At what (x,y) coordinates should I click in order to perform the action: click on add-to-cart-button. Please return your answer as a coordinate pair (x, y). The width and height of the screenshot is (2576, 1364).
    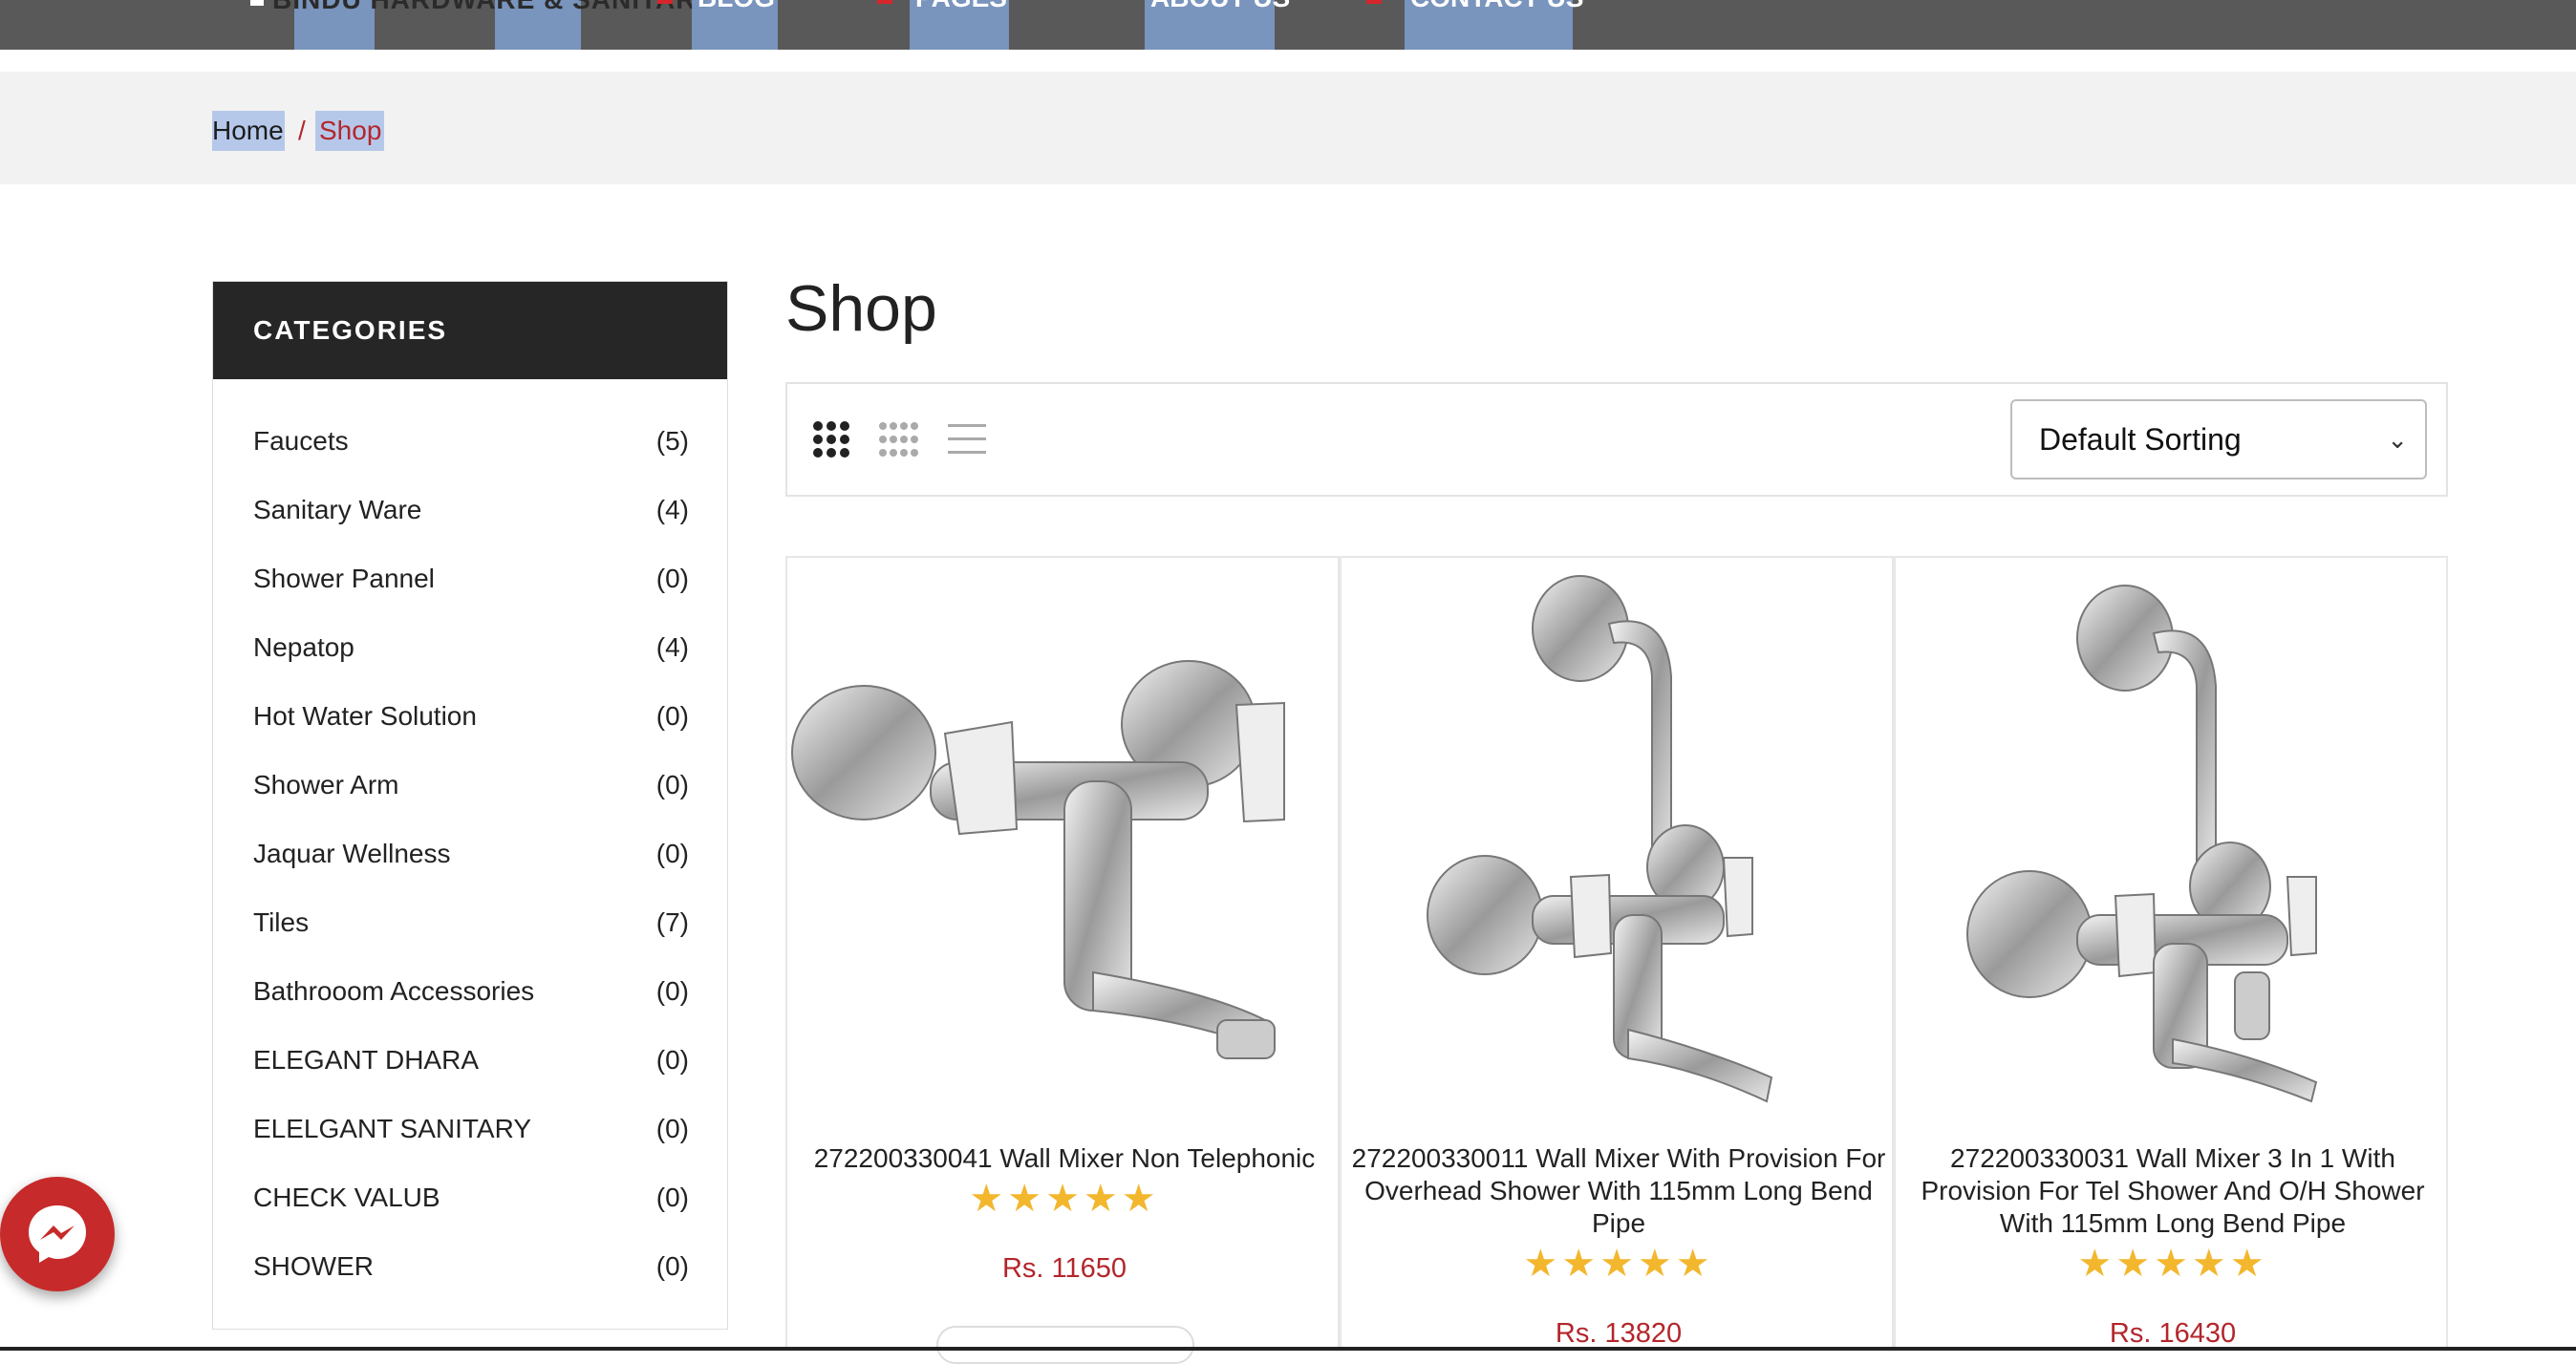
    Looking at the image, I should click on (1065, 1345).